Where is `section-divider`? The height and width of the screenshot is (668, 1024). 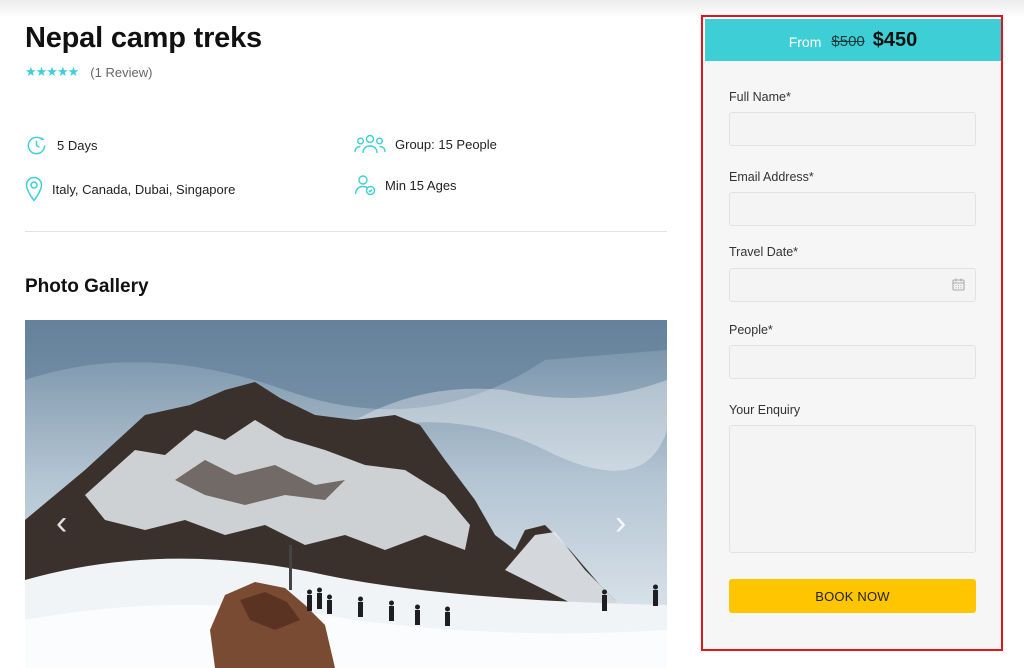 section-divider is located at coordinates (346, 231).